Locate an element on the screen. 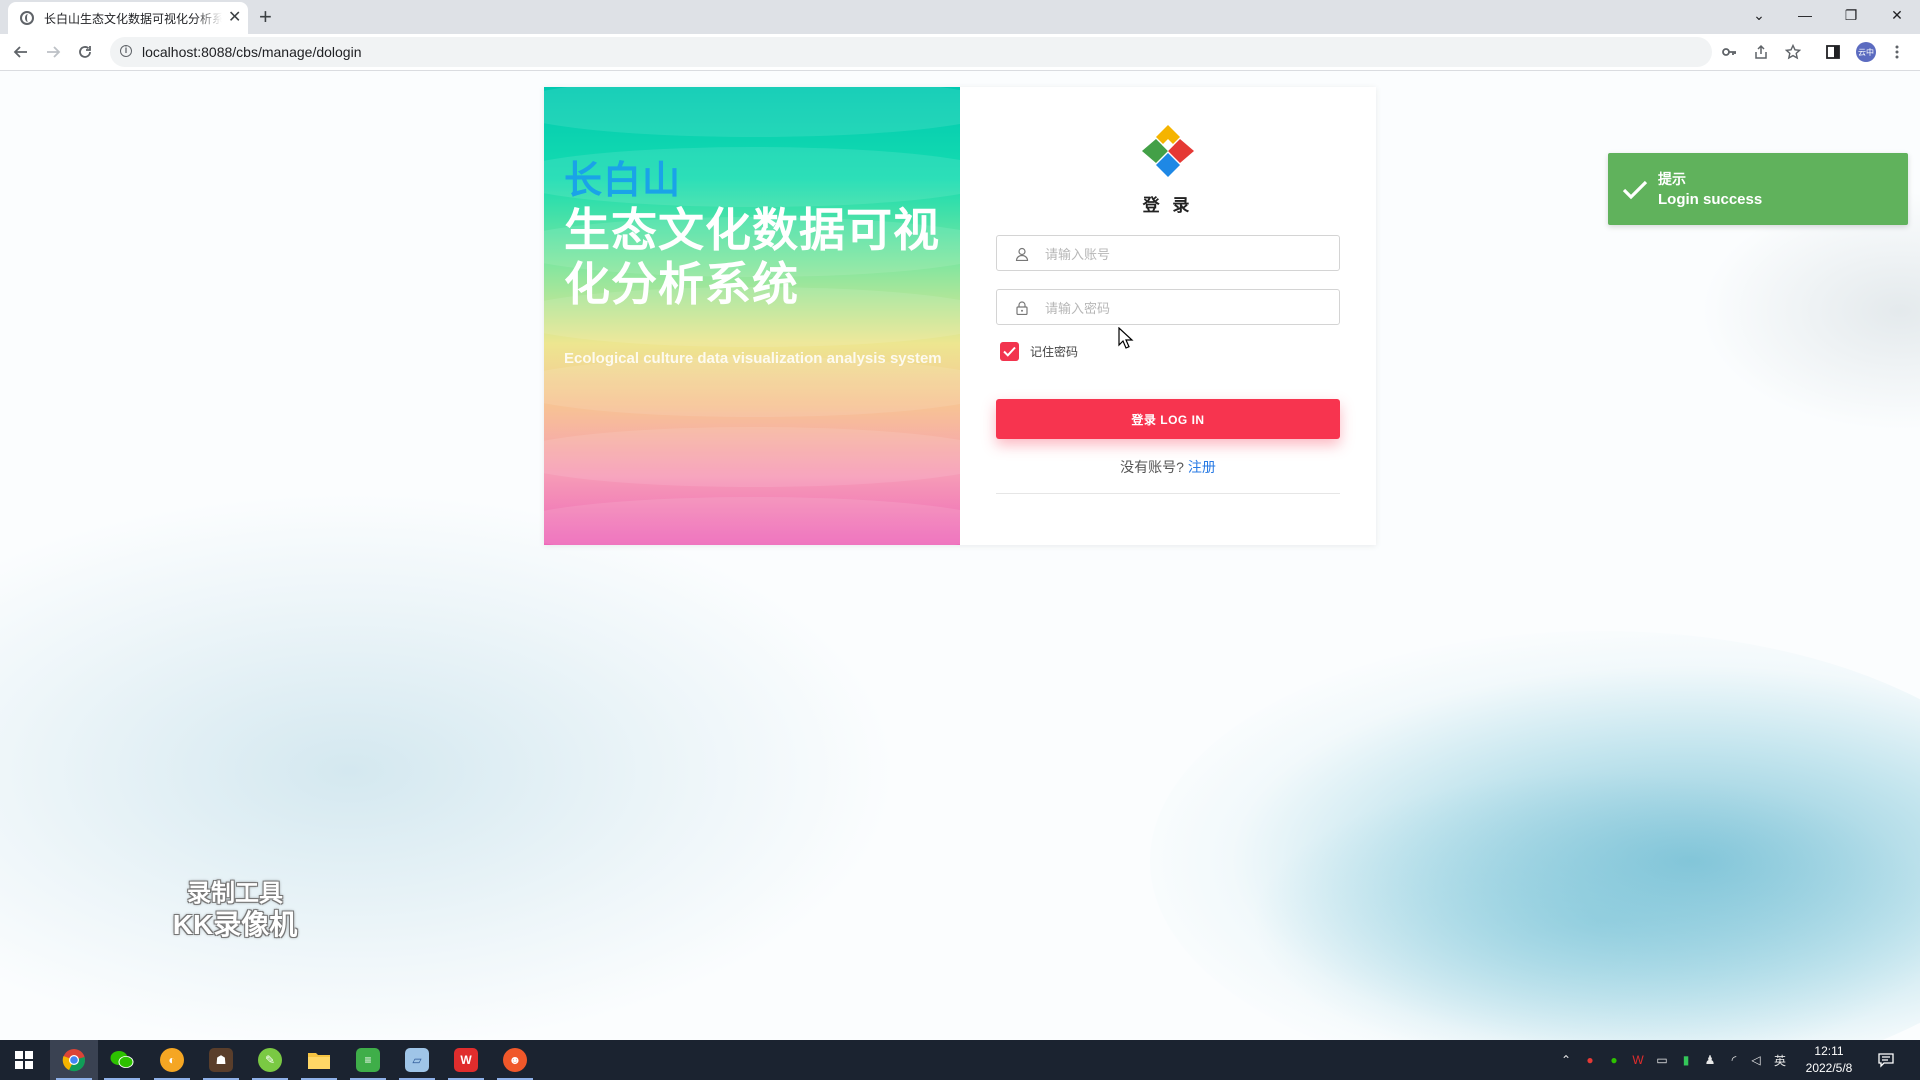 Image resolution: width=1920 pixels, height=1080 pixels. tray-wps-icon: W is located at coordinates (1638, 1060).